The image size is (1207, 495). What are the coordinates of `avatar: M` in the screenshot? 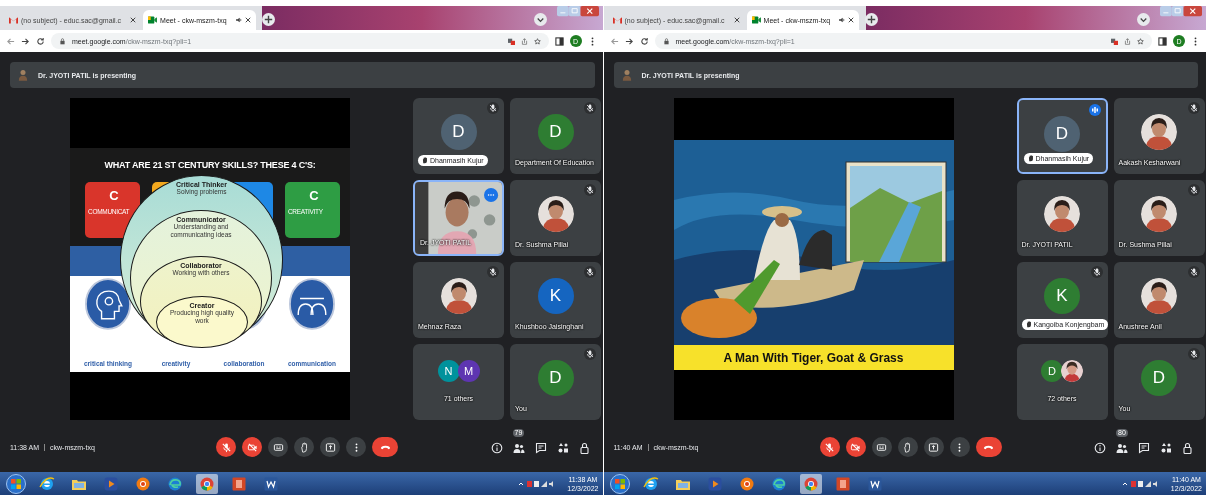 It's located at (468, 371).